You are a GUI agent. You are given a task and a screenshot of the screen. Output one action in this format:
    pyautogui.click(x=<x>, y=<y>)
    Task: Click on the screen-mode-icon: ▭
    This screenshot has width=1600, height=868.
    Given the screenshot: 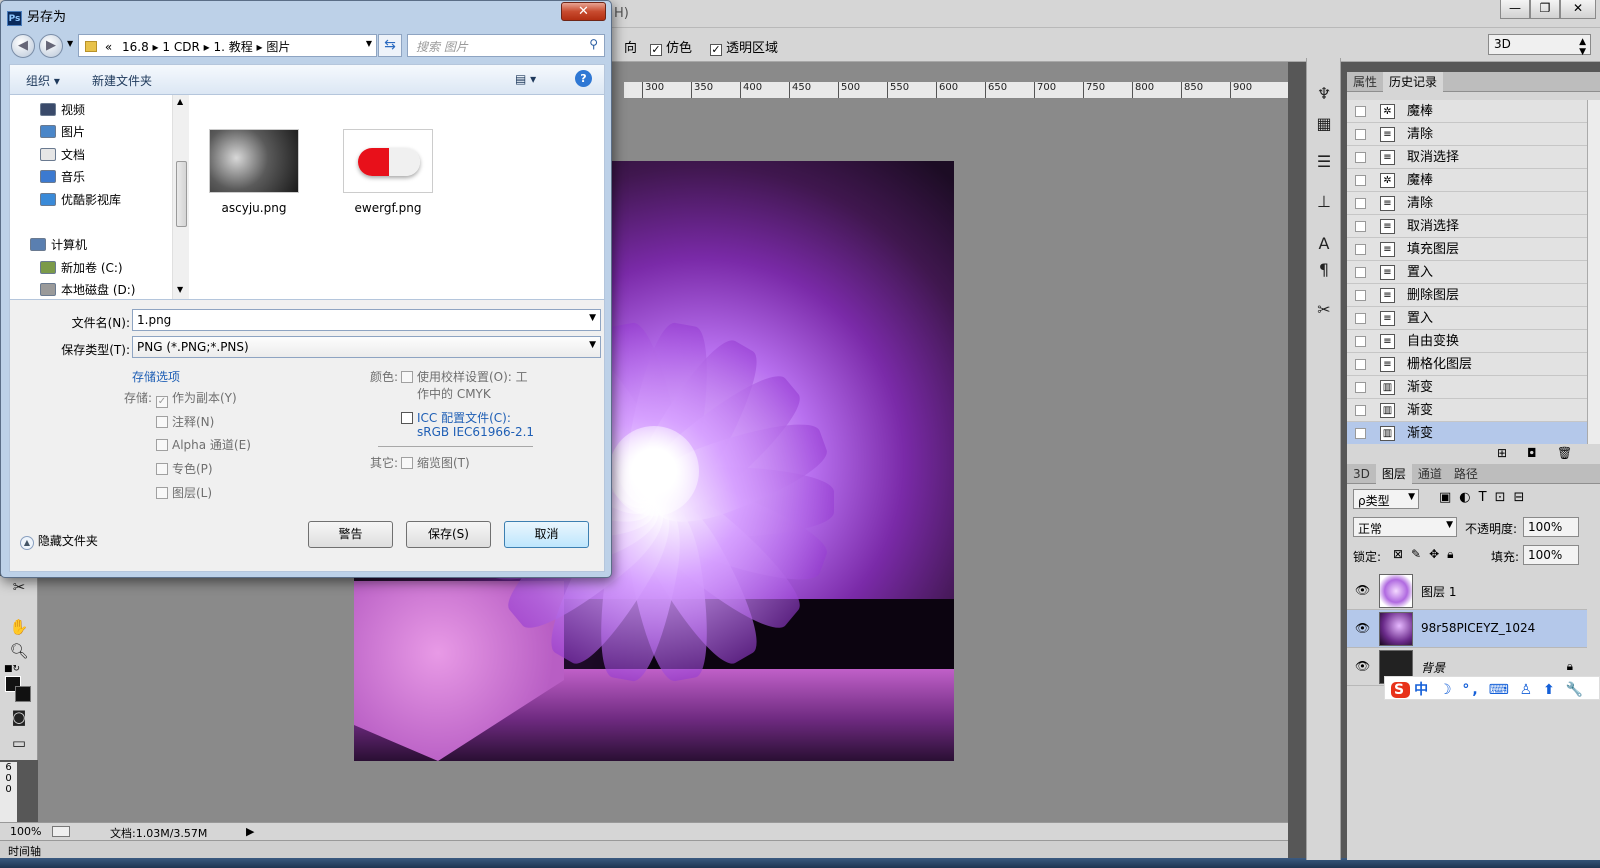 What is the action you would take?
    pyautogui.click(x=19, y=743)
    